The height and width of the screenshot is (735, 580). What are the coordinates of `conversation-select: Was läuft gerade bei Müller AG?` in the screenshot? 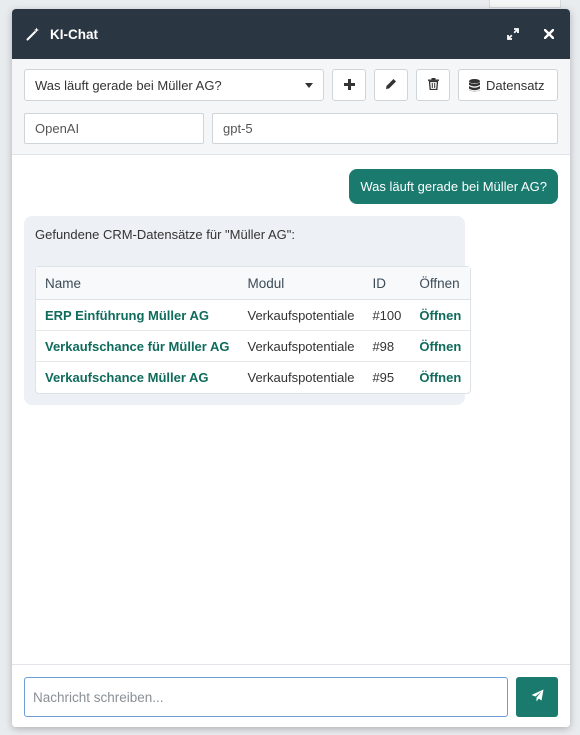 It's located at (174, 85).